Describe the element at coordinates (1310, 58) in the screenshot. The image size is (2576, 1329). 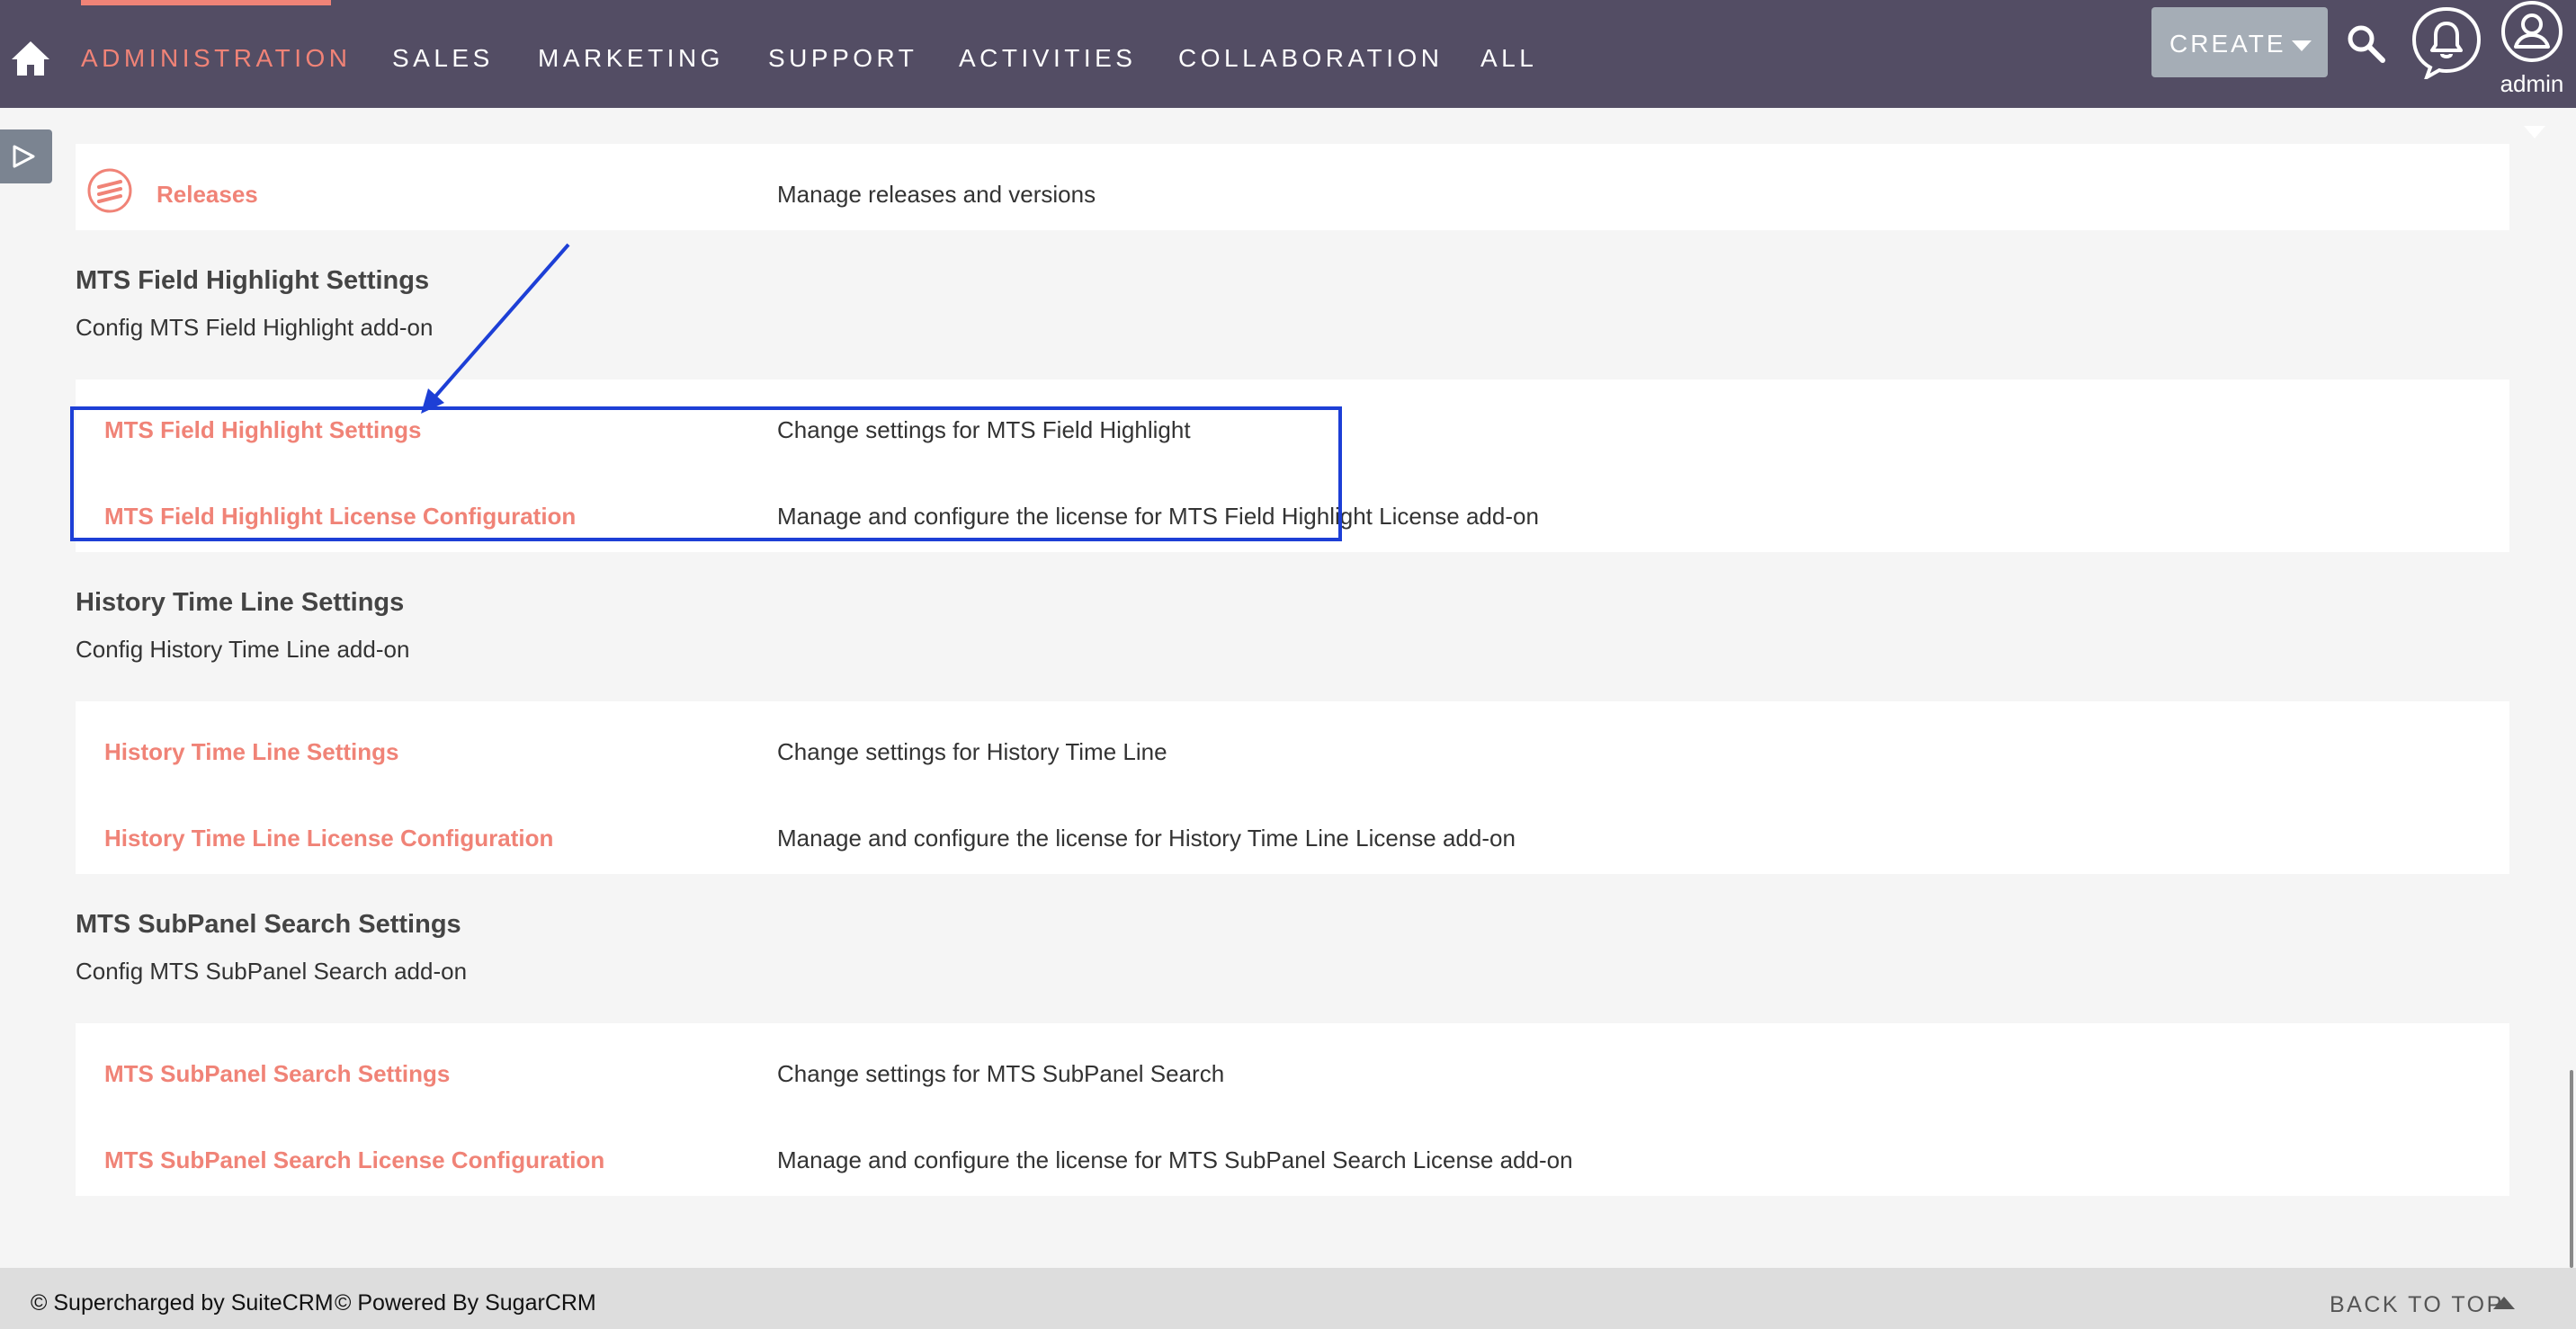
I see `nav-collaboration: COLLABORATION` at that location.